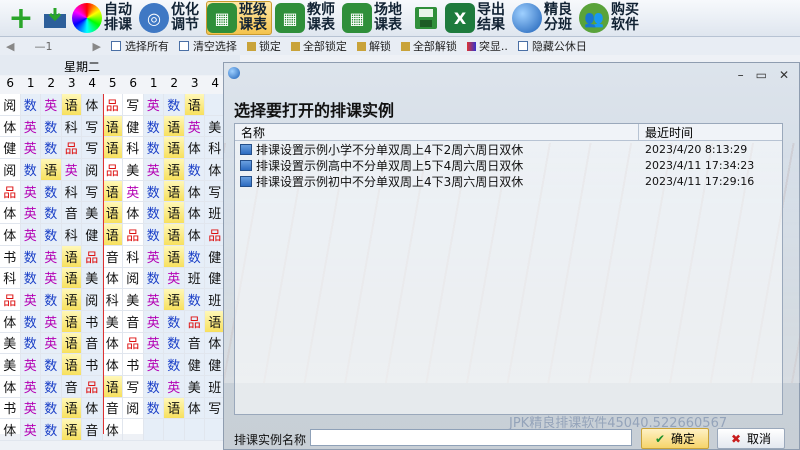 Image resolution: width=800 pixels, height=450 pixels. I want to click on ok-button: ✔ 确定, so click(675, 438).